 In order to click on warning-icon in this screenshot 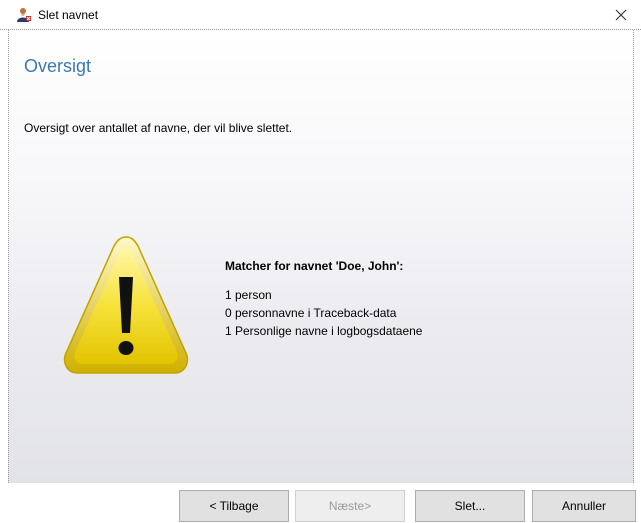, I will do `click(126, 305)`.